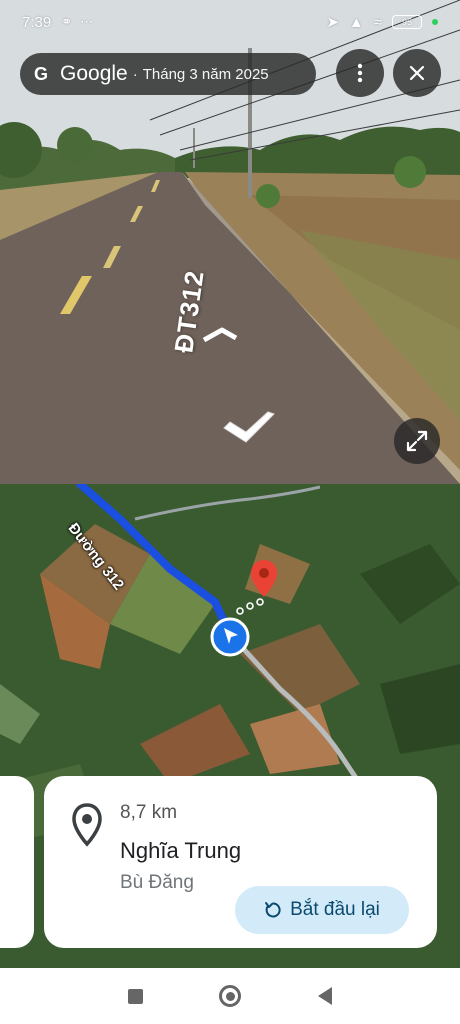 The width and height of the screenshot is (460, 1024). Describe the element at coordinates (41, 73) in the screenshot. I see `google-g-icon: G` at that location.